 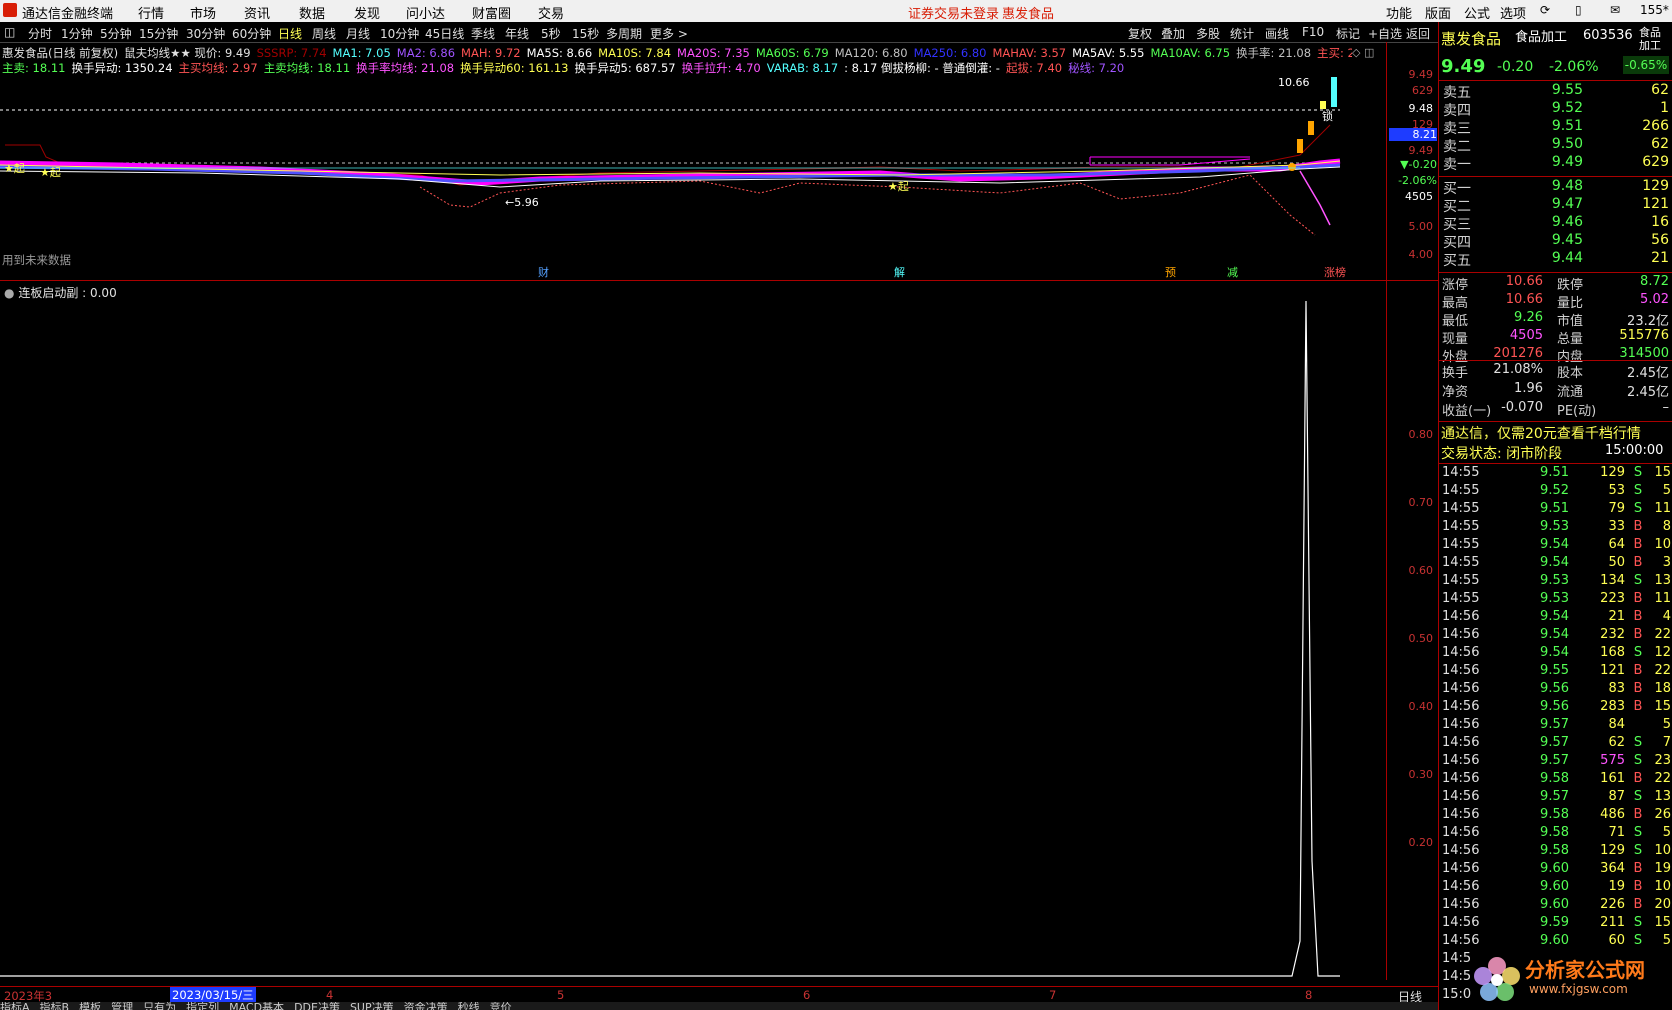 What do you see at coordinates (1554, 652) in the screenshot?
I see `tick-price: 9.54` at bounding box center [1554, 652].